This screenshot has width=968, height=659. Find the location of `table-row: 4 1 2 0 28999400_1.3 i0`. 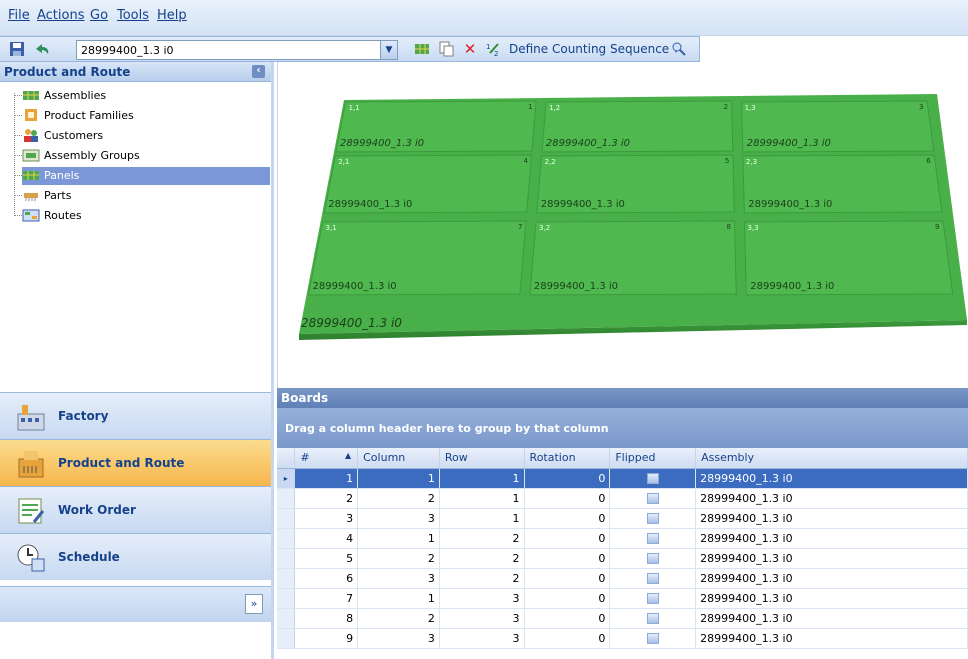

table-row: 4 1 2 0 28999400_1.3 i0 is located at coordinates (622, 538).